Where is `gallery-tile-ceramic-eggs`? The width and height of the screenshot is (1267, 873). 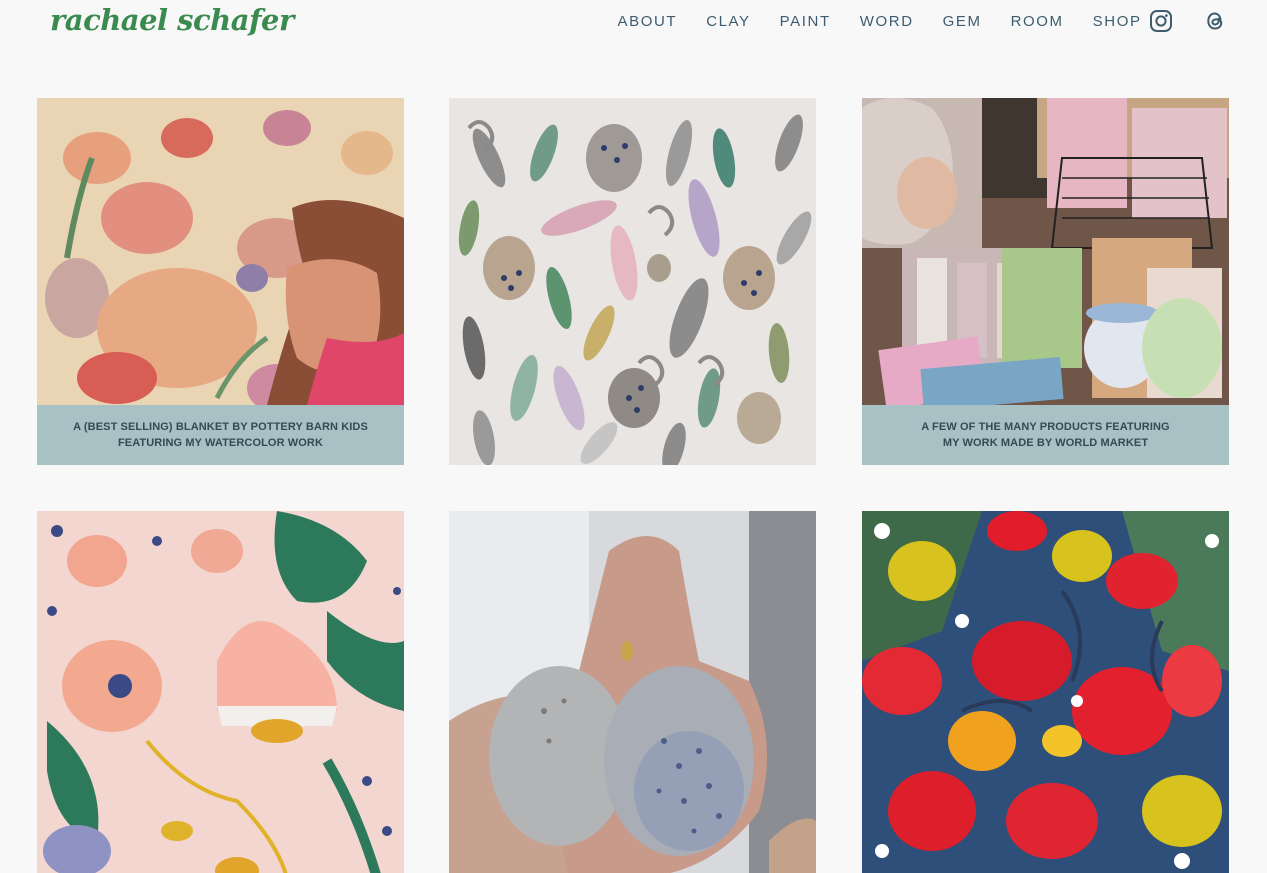 gallery-tile-ceramic-eggs is located at coordinates (632, 692).